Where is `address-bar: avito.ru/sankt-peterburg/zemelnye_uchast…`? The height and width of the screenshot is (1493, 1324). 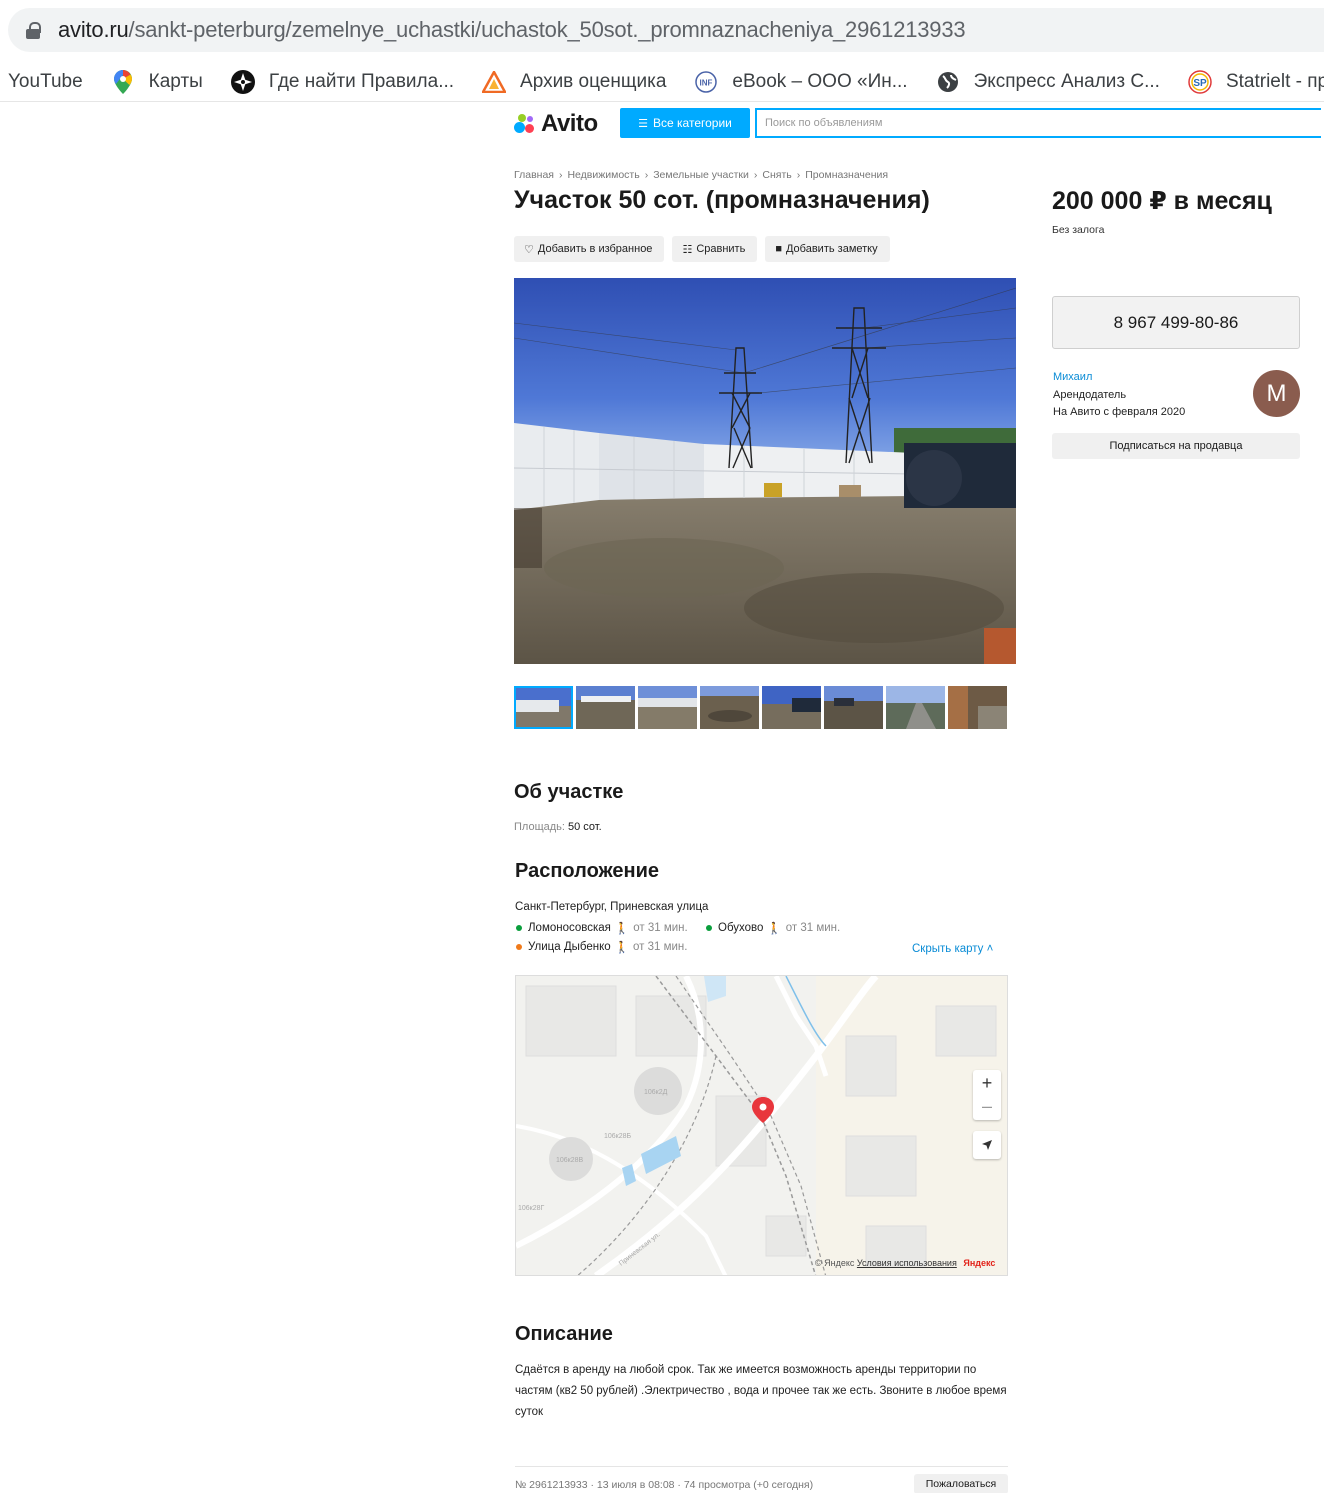
address-bar: avito.ru/sankt-peterburg/zemelnye_uchast… is located at coordinates (666, 30).